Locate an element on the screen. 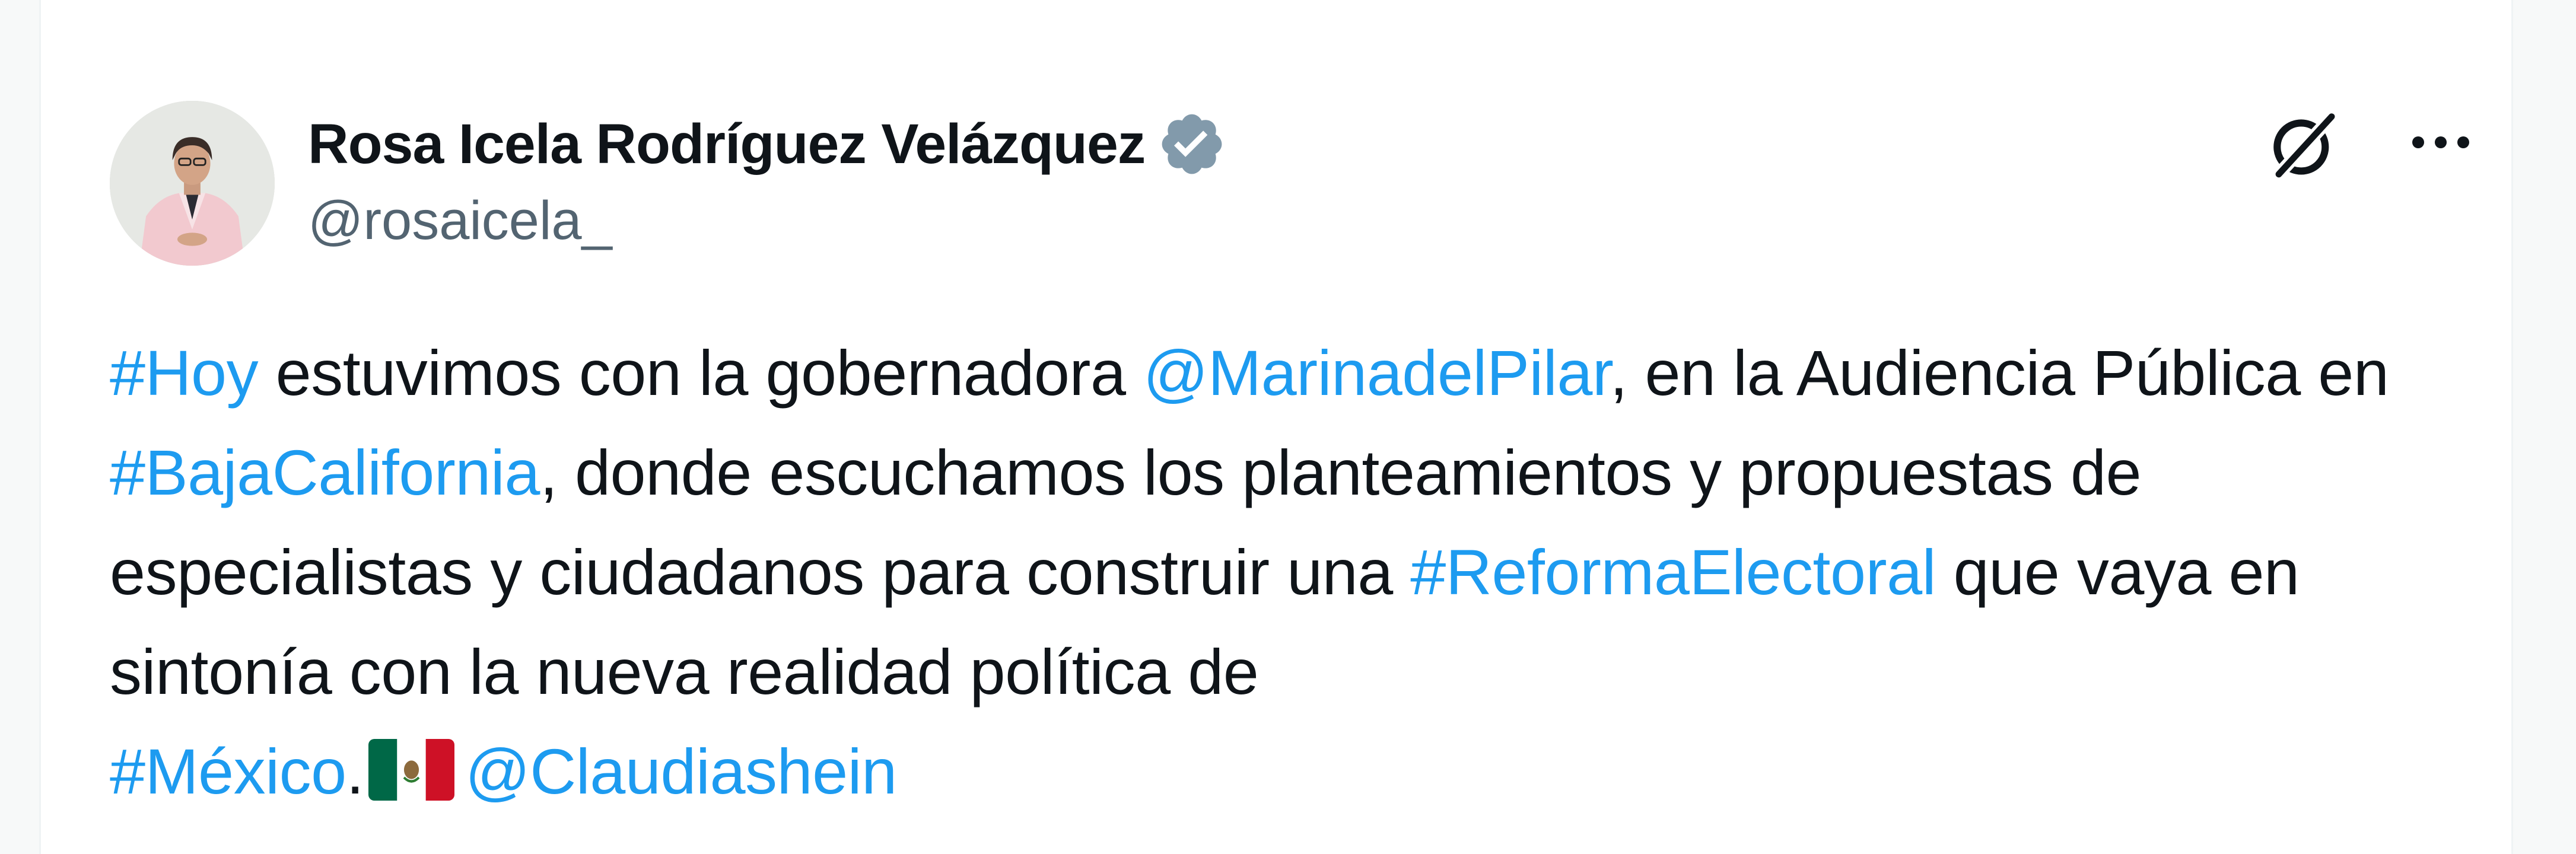  more-options-icon is located at coordinates (2440, 143).